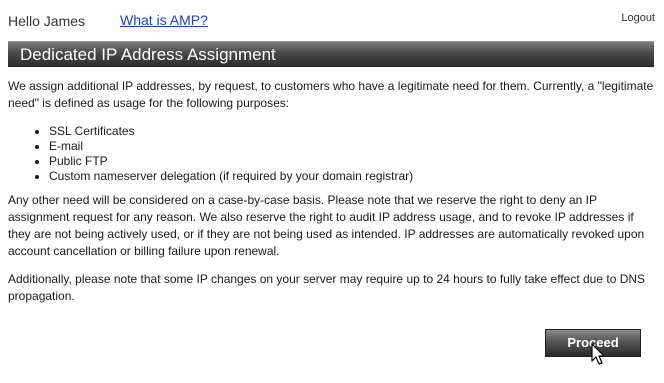 The width and height of the screenshot is (664, 383). I want to click on mouse-pointer-icon, so click(598, 354).